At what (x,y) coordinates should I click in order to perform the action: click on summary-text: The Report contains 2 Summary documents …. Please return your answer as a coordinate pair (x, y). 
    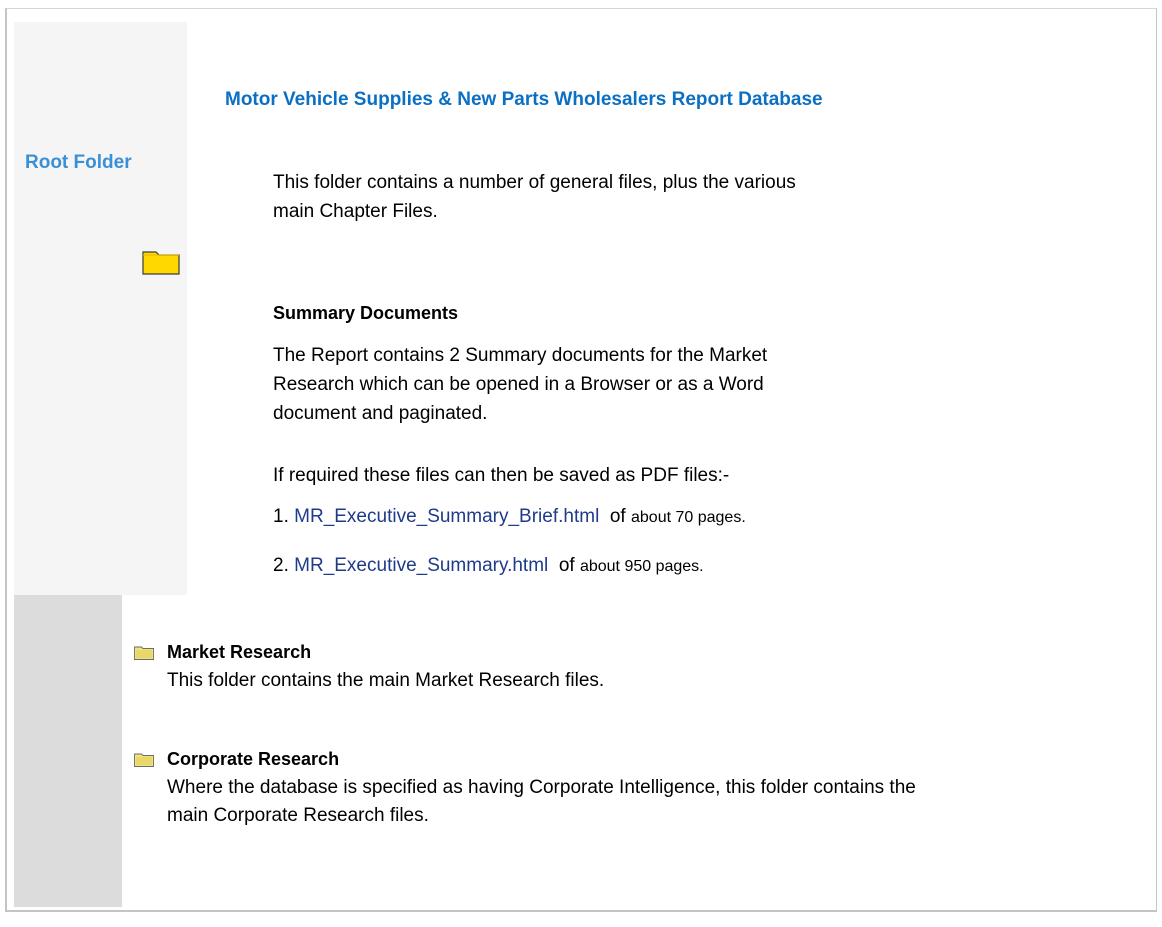
    Looking at the image, I should click on (520, 384).